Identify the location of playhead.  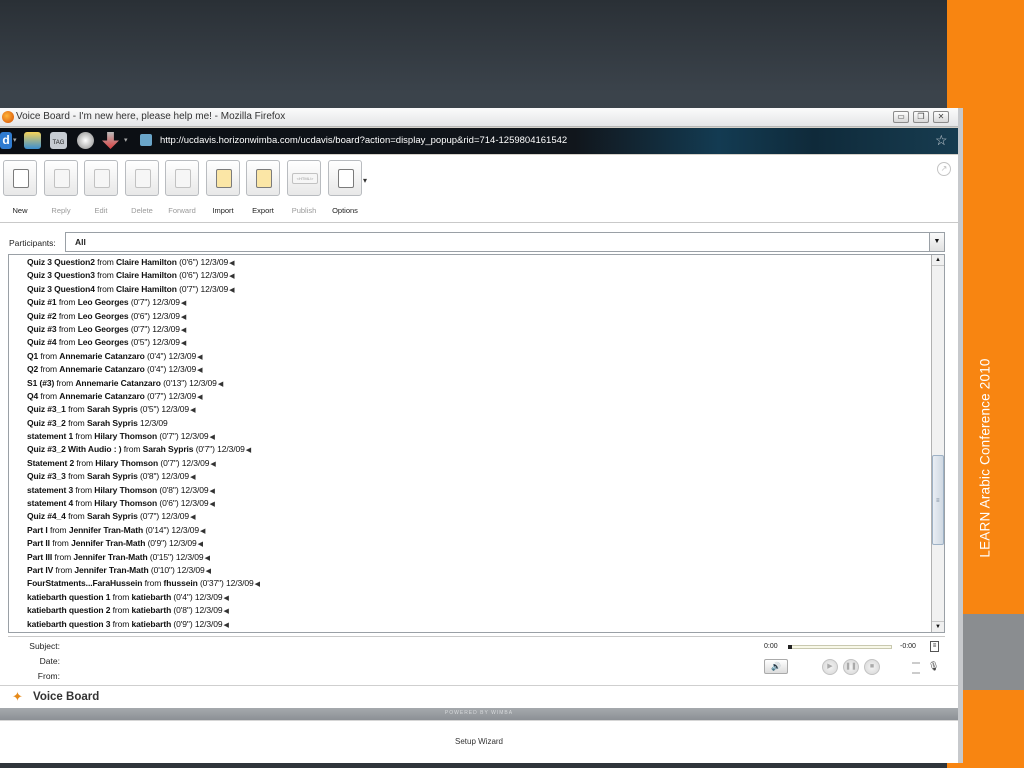
(790, 647).